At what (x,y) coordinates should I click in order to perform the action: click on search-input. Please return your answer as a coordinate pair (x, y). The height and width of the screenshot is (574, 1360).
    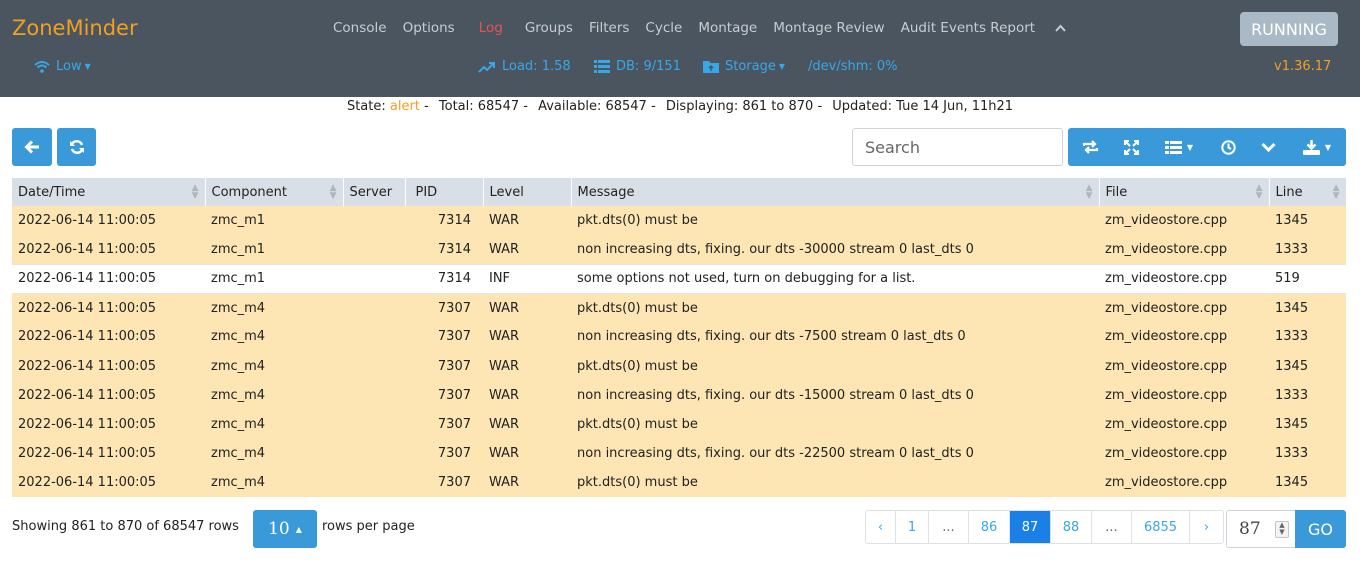
    Looking at the image, I should click on (957, 147).